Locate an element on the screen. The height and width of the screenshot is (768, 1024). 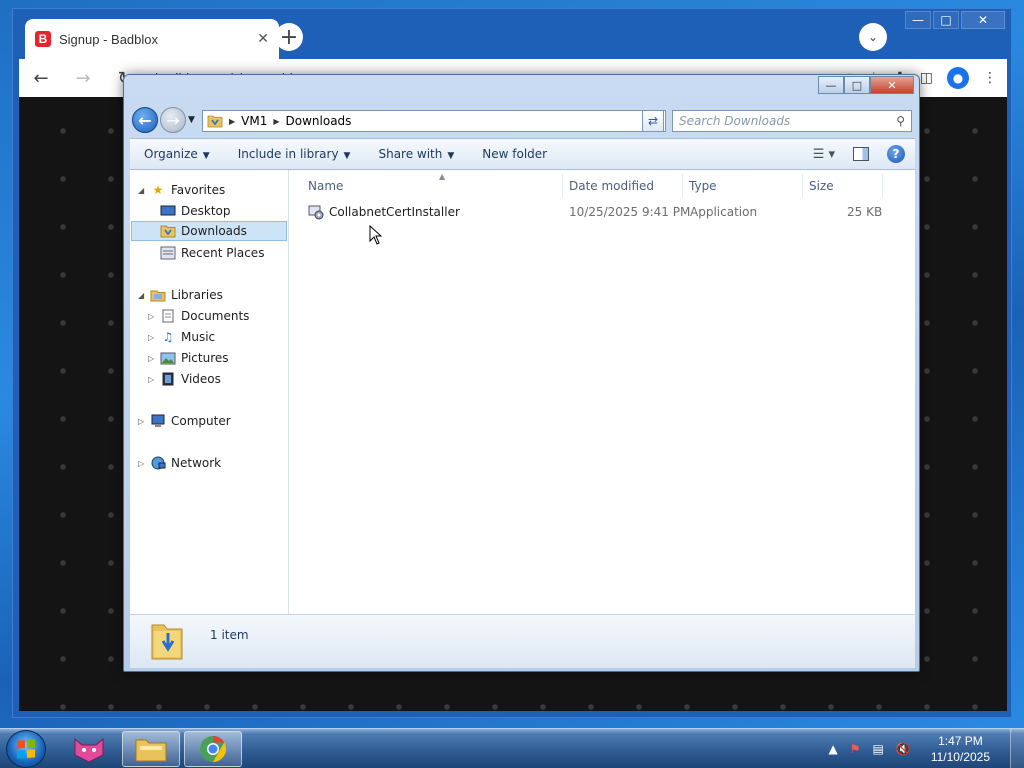
column-header-type: Type is located at coordinates (743, 186).